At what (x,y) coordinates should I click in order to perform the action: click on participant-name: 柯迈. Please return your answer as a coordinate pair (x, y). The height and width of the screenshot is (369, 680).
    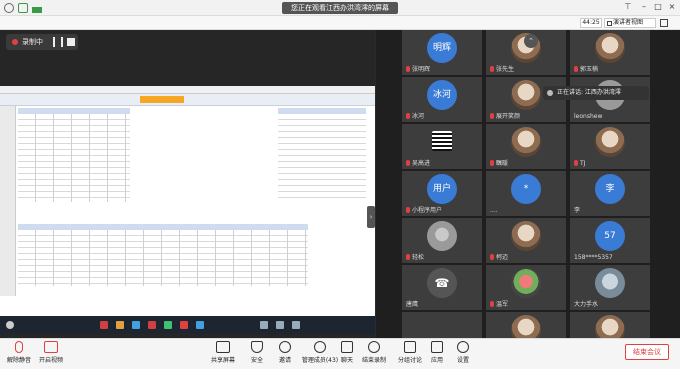
    Looking at the image, I should click on (502, 257).